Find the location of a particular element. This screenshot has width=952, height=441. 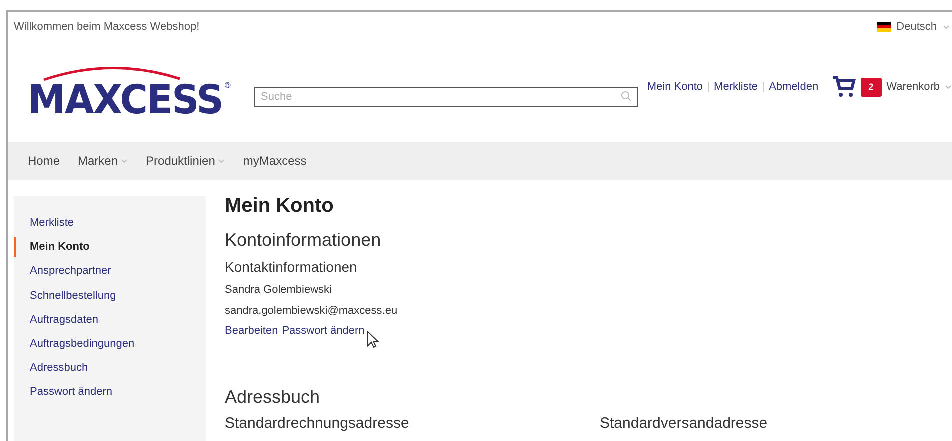

nav-item: Marken is located at coordinates (103, 161).